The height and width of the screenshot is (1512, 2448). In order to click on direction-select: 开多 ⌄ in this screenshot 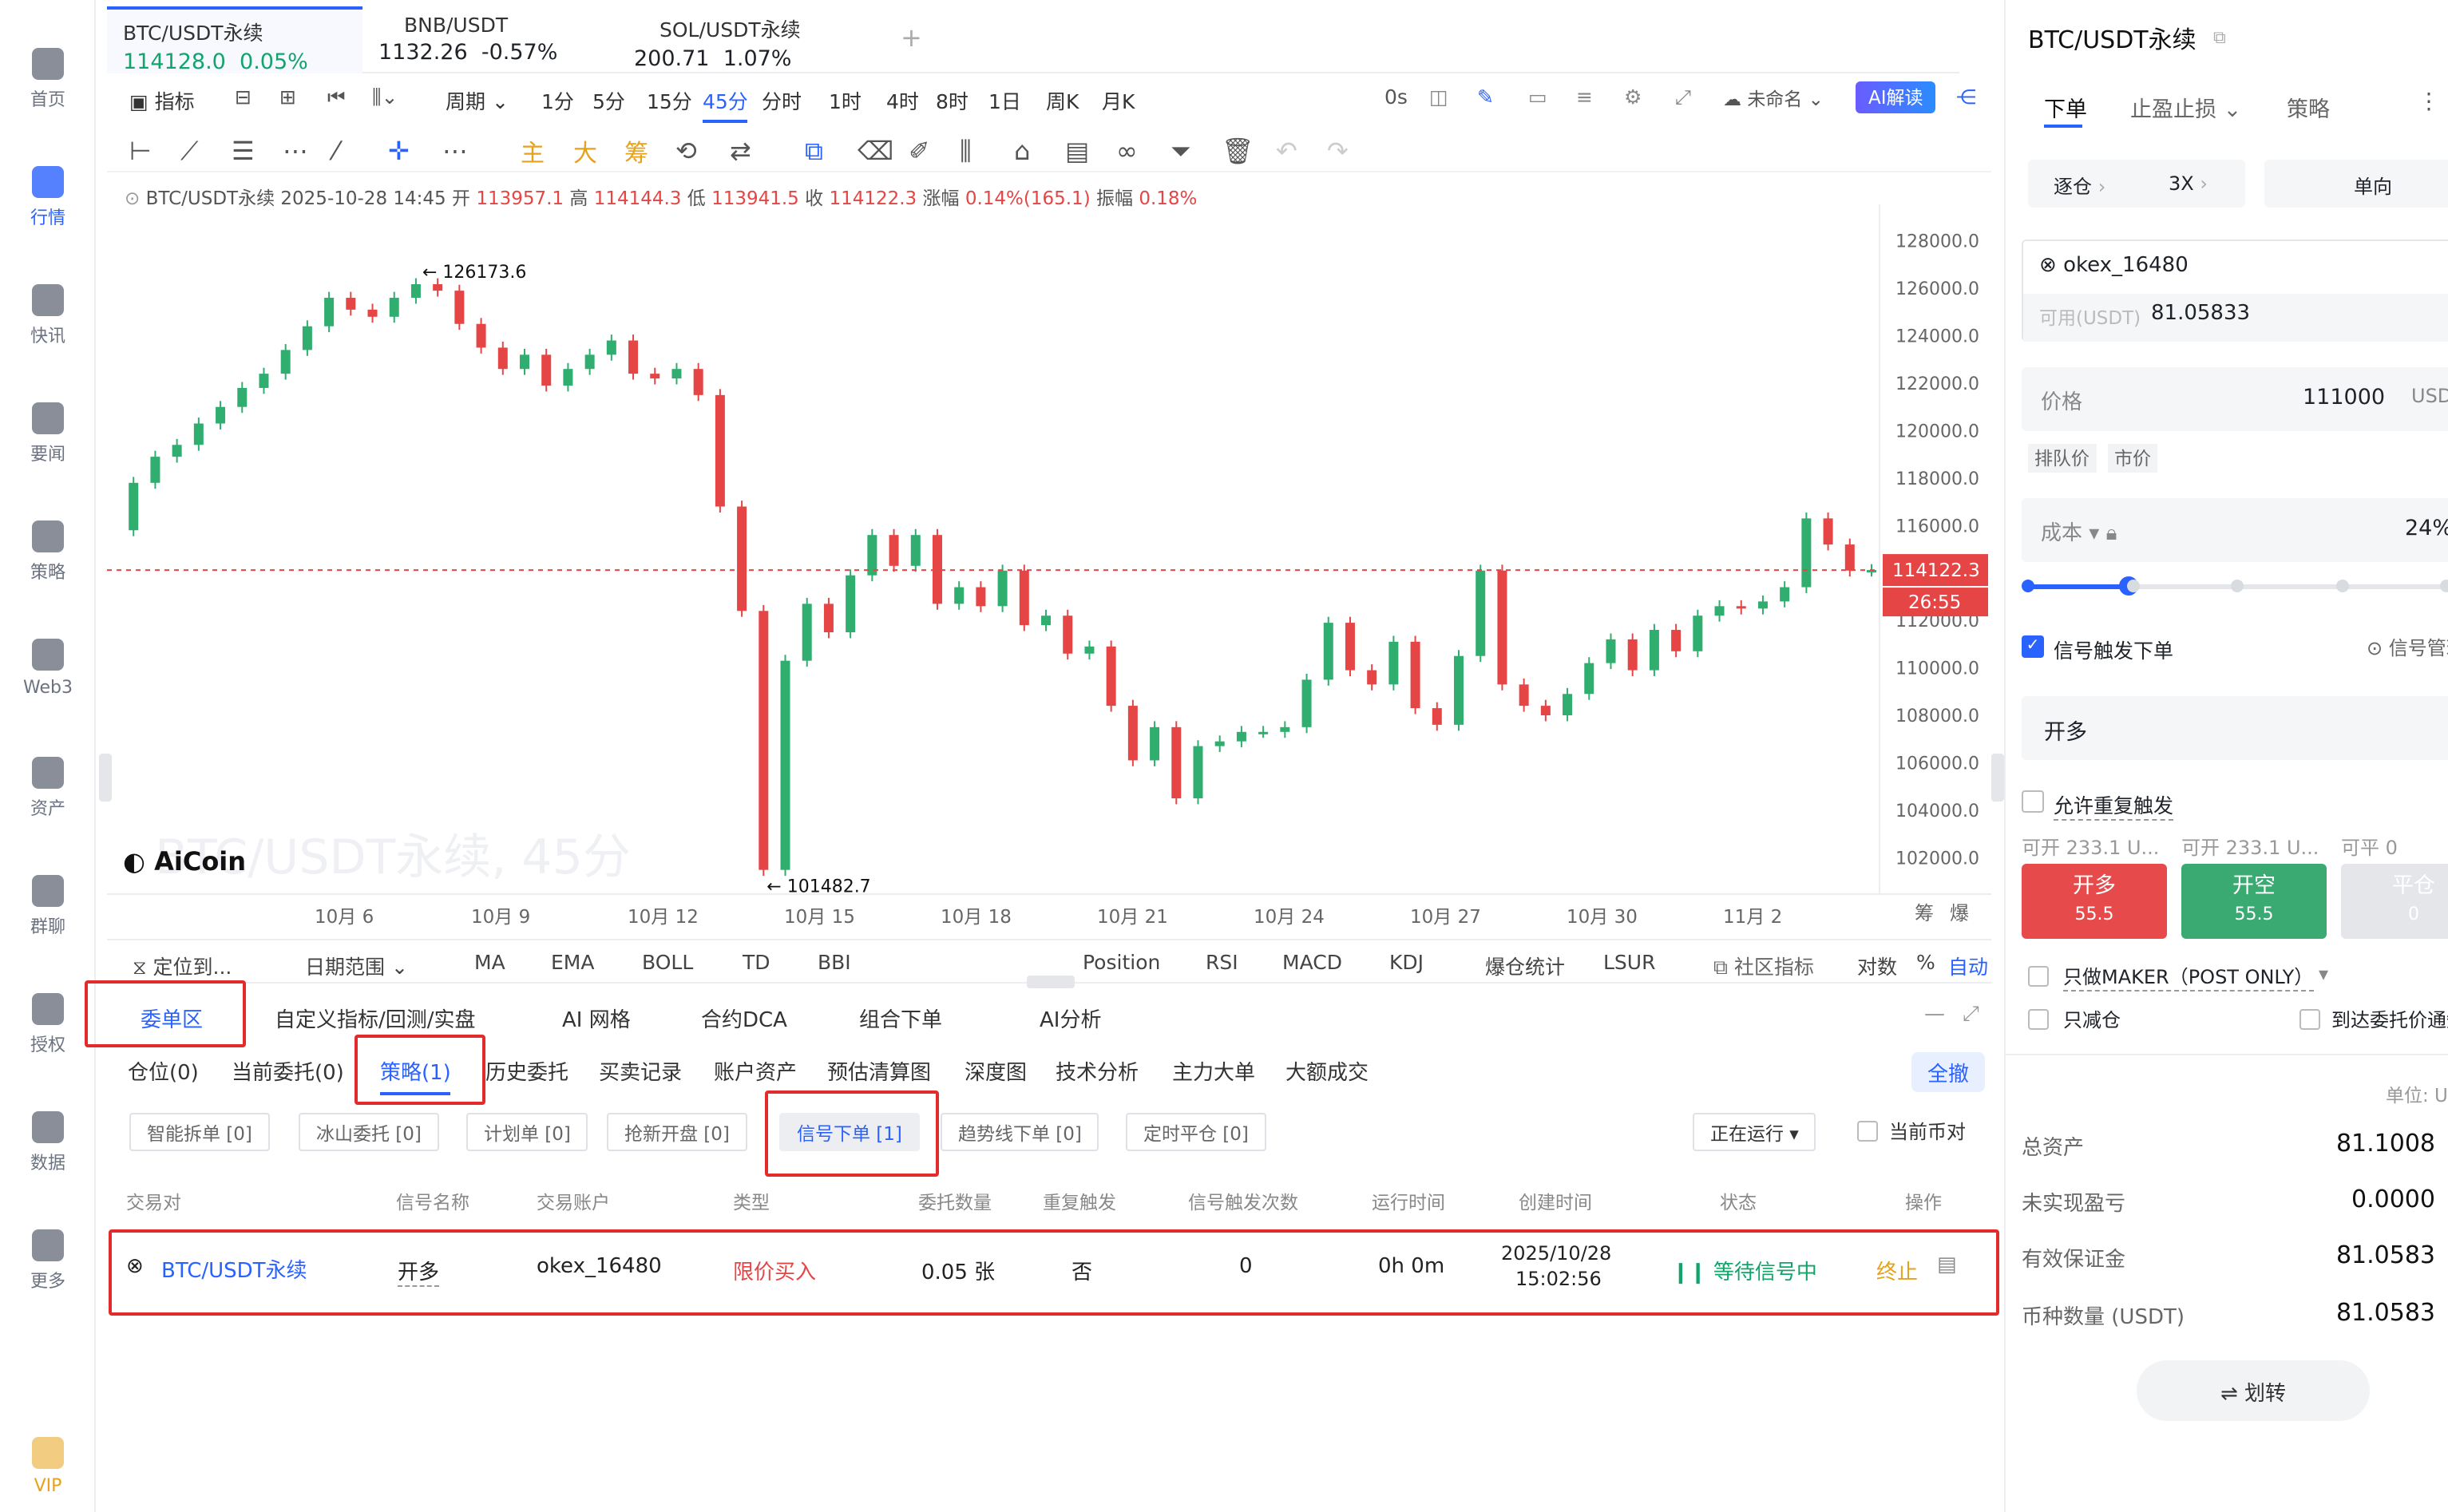, I will do `click(2235, 728)`.